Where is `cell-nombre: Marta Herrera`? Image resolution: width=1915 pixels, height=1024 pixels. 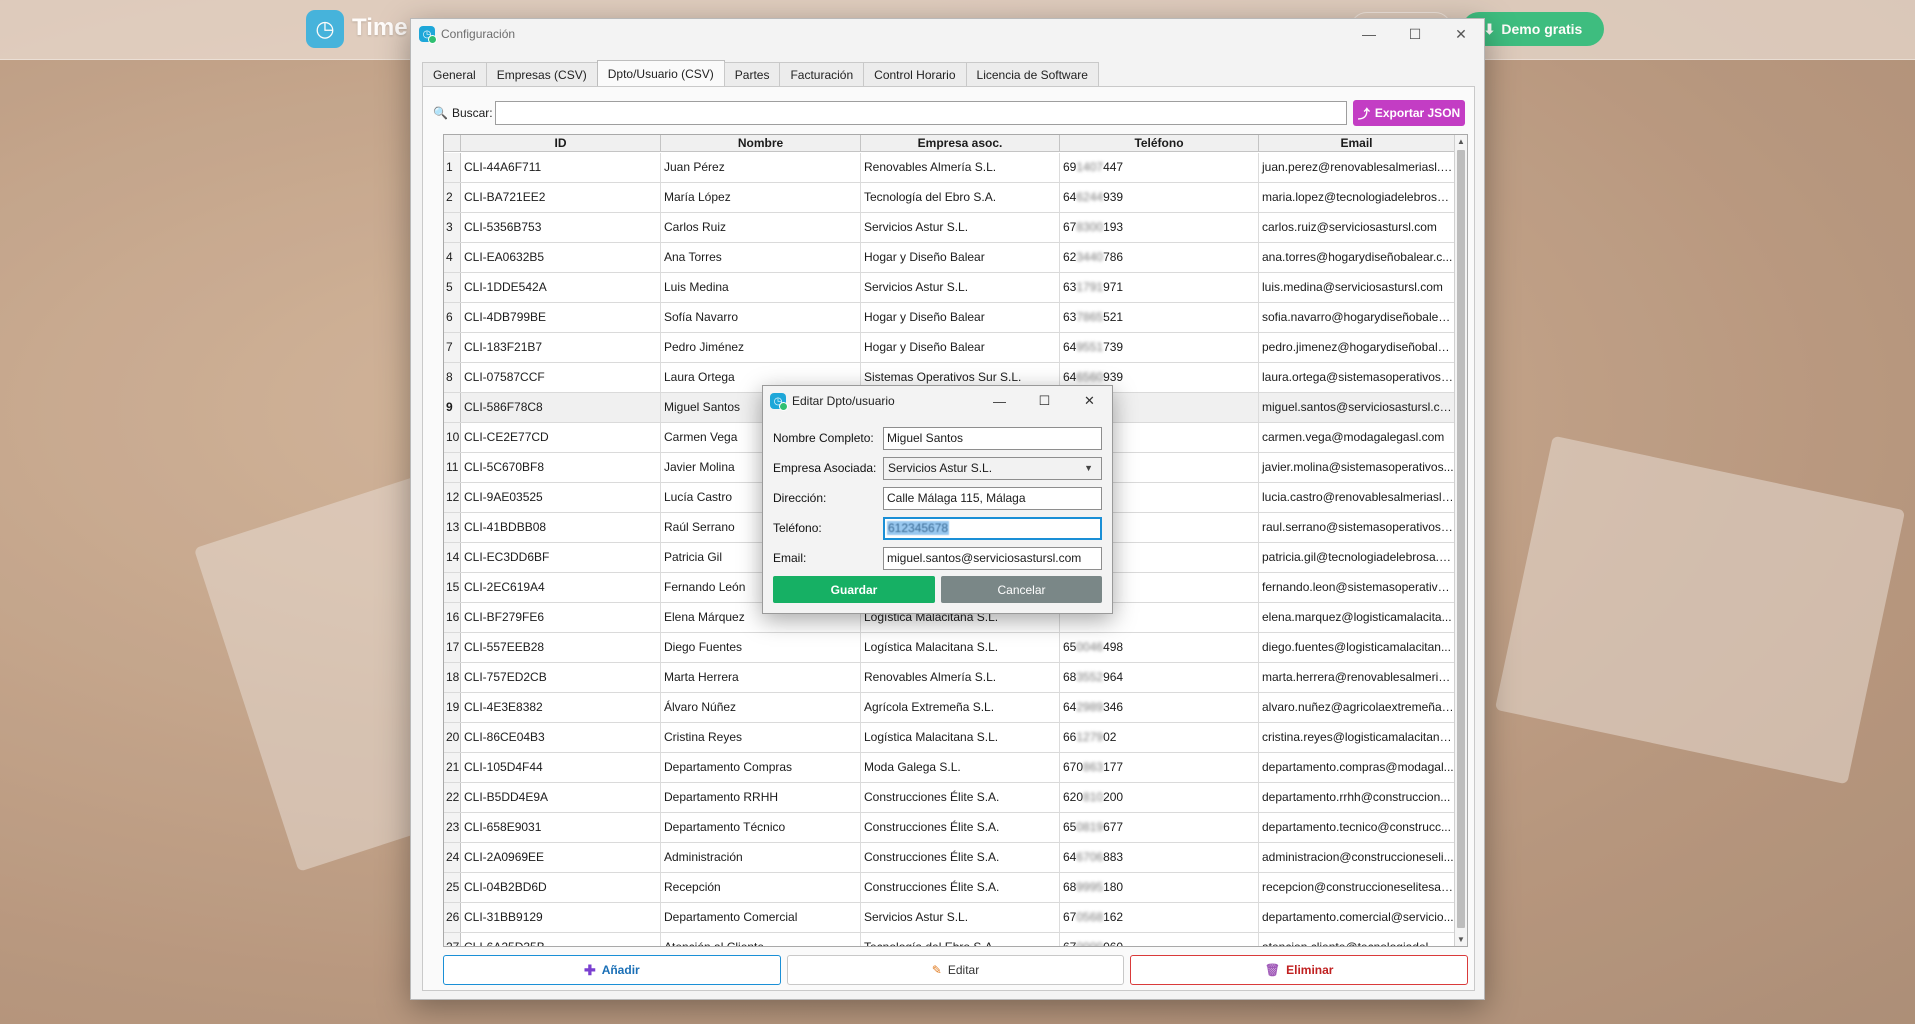
cell-nombre: Marta Herrera is located at coordinates (761, 677).